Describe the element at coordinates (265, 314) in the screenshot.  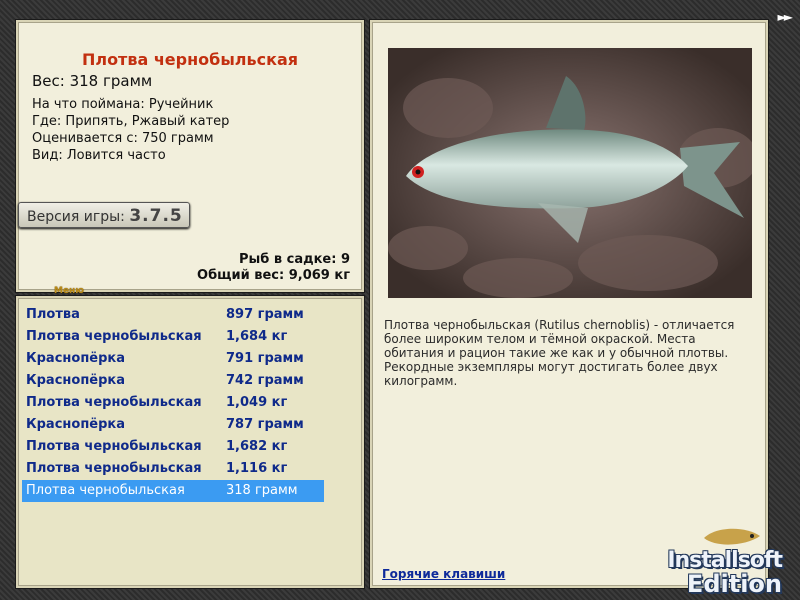
I see `catch-item-weight: 897 грамм` at that location.